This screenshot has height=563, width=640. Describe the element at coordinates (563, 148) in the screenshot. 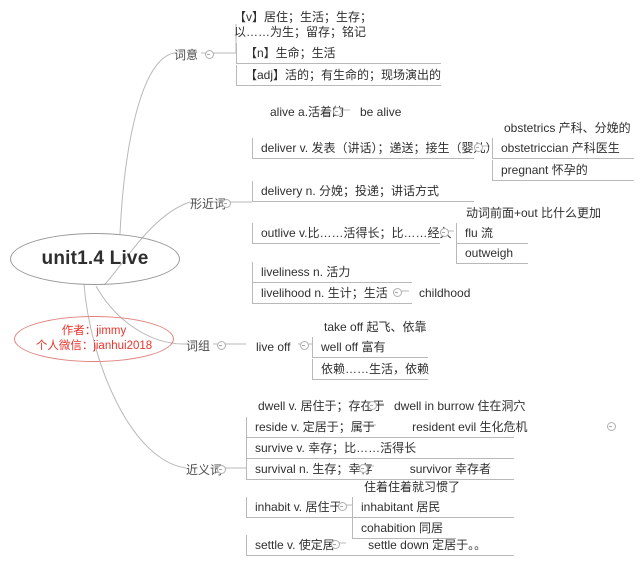

I see `node-obstetriccian: obstetriccian 产科医生` at that location.